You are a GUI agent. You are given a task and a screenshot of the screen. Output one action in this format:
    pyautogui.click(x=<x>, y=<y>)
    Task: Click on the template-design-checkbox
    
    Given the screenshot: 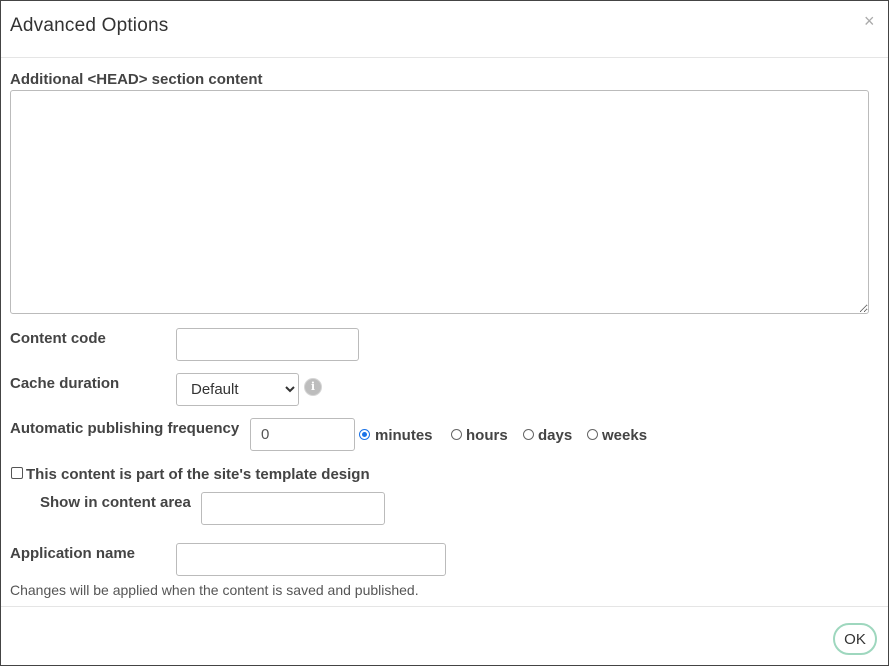 What is the action you would take?
    pyautogui.click(x=17, y=473)
    